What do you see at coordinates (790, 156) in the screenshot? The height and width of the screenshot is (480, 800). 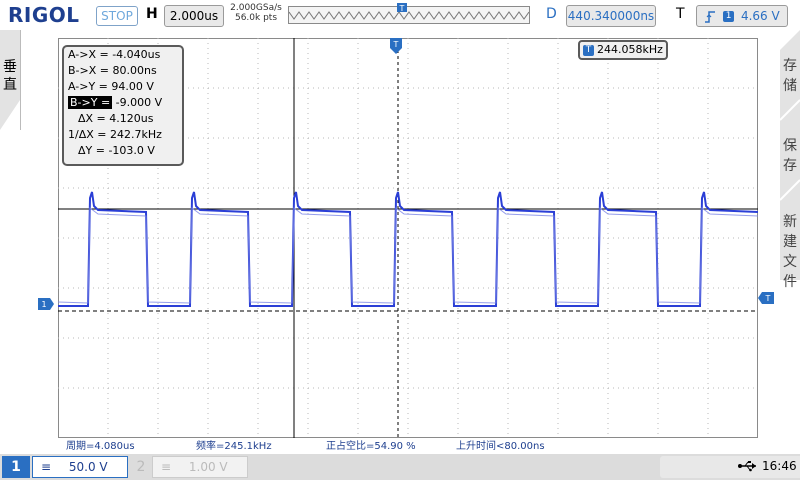 I see `softkey-save: 保存` at bounding box center [790, 156].